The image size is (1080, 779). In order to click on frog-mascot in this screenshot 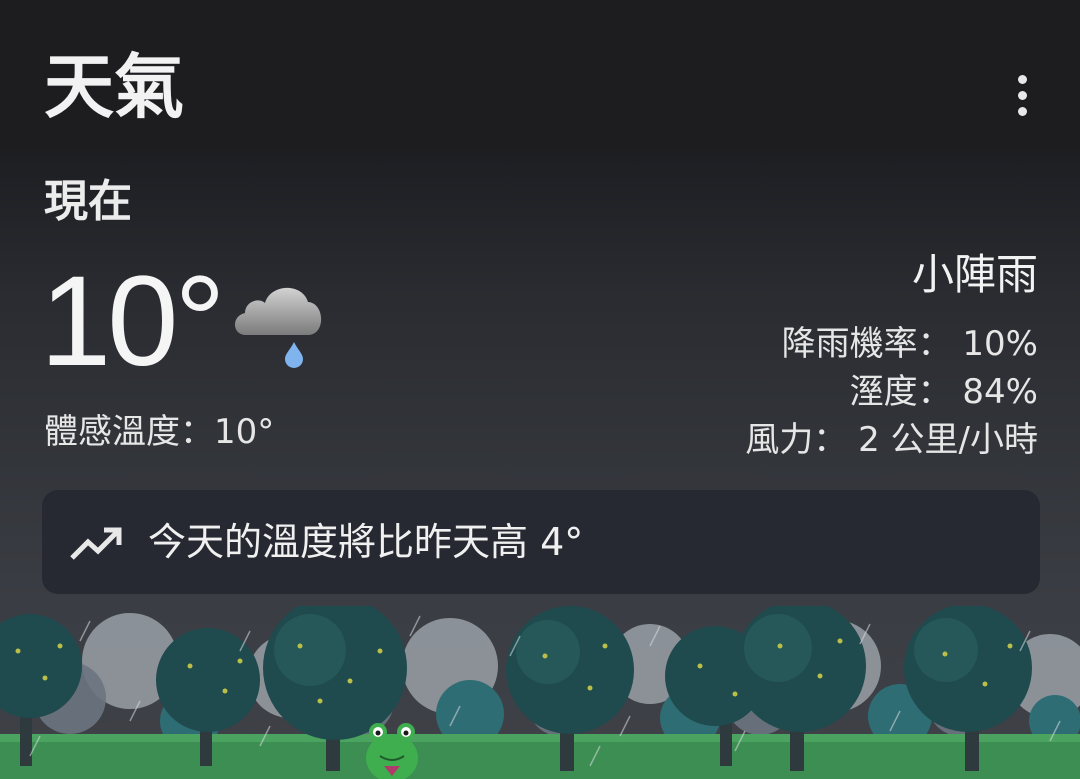, I will do `click(392, 751)`.